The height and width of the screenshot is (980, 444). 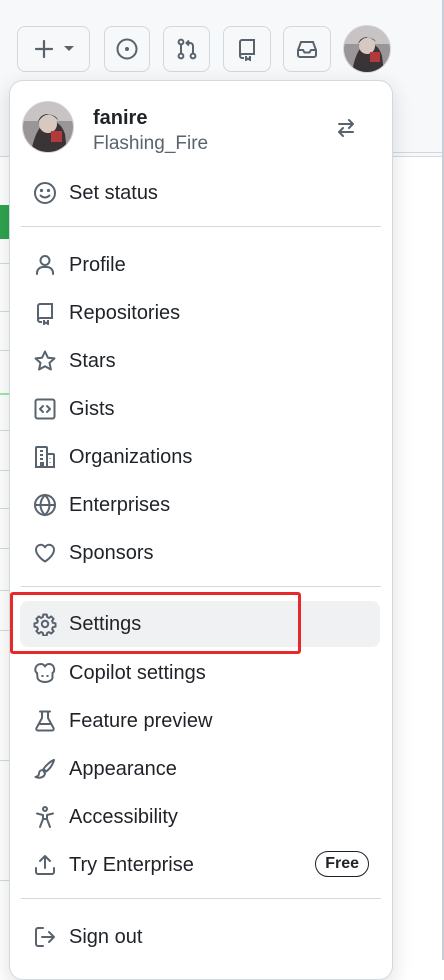 I want to click on menu-item-label: Appearance, so click(x=123, y=768).